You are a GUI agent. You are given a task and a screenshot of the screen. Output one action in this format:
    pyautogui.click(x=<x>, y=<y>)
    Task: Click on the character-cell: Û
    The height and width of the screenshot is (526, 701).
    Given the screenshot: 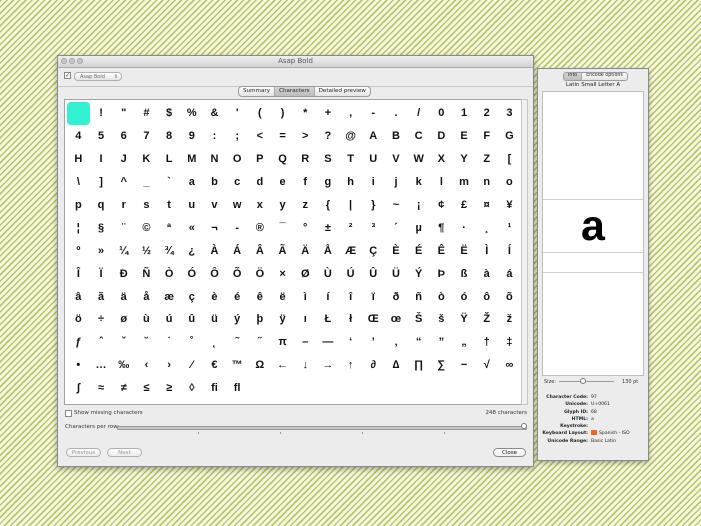 What is the action you would take?
    pyautogui.click(x=373, y=273)
    